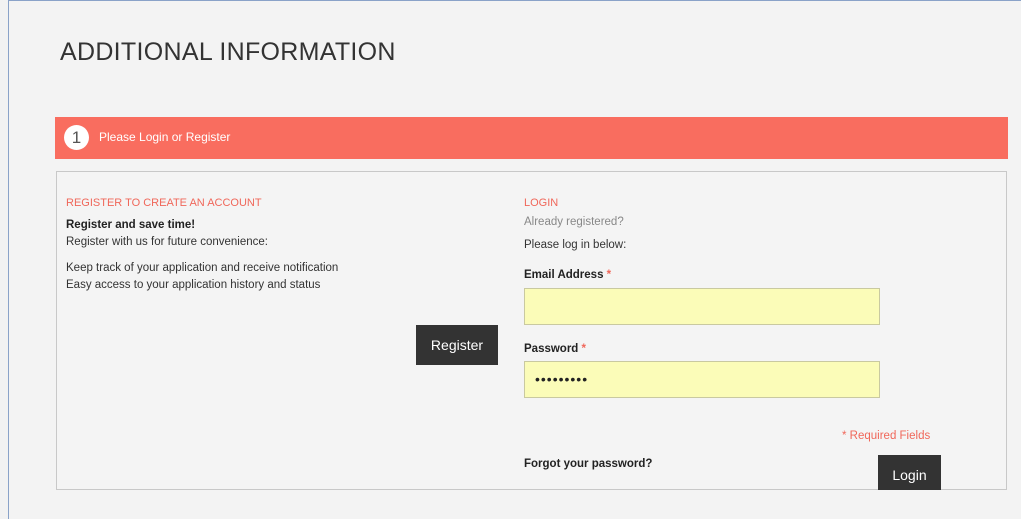 This screenshot has width=1021, height=519. What do you see at coordinates (909, 475) in the screenshot?
I see `login-button: Login` at bounding box center [909, 475].